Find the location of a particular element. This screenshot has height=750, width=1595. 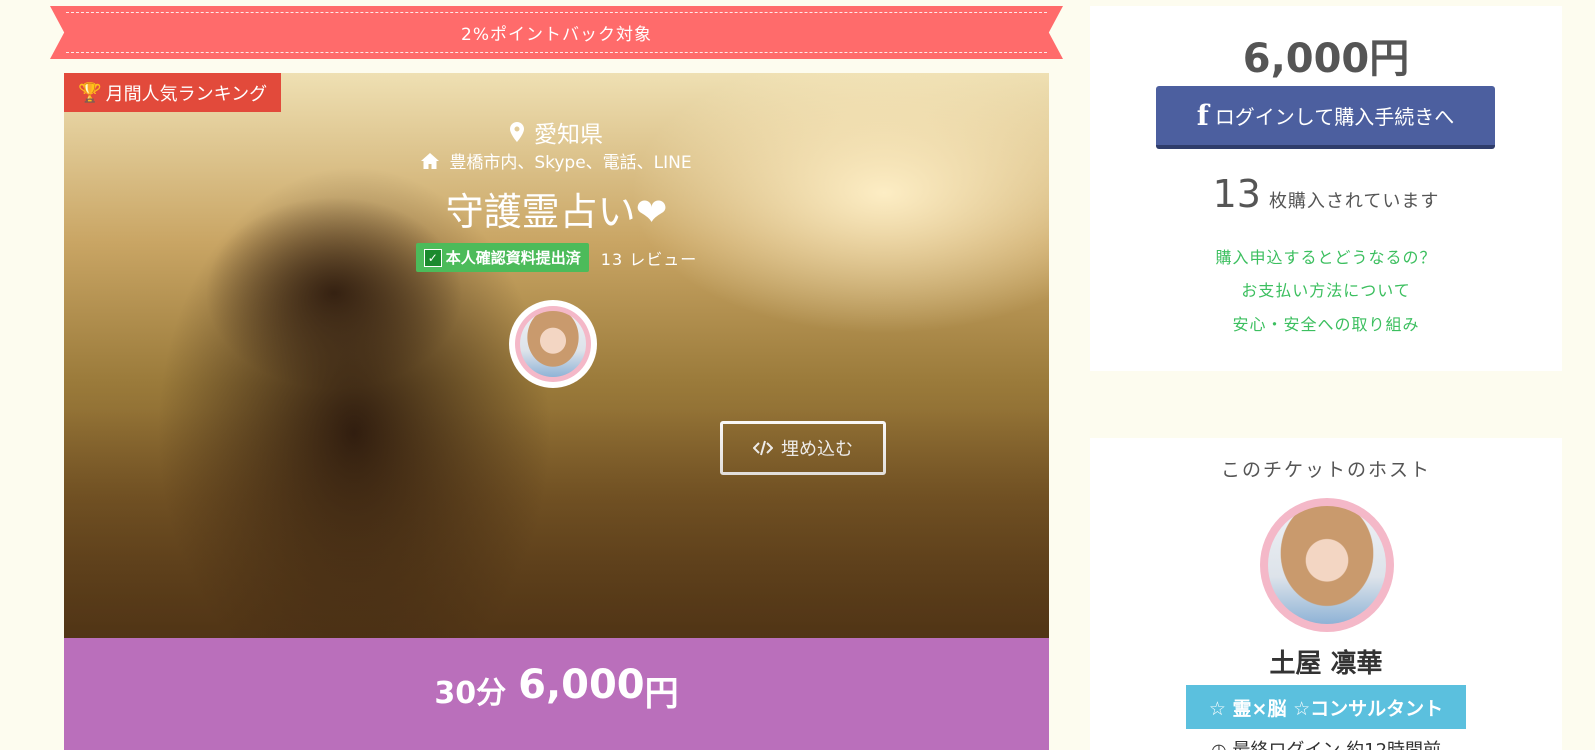

clock-icon: ◷ is located at coordinates (1219, 745).